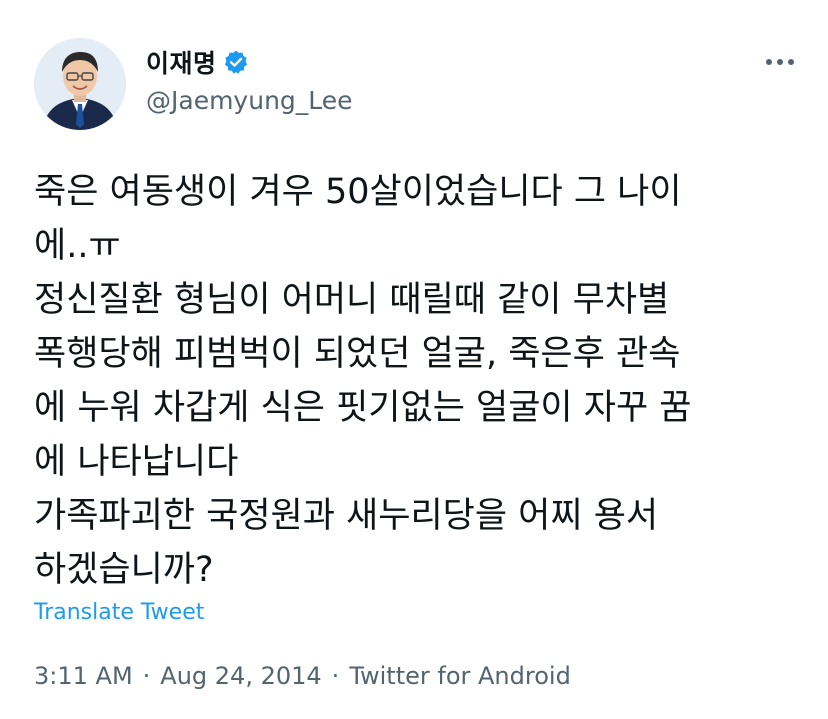 The image size is (828, 719). What do you see at coordinates (236, 62) in the screenshot?
I see `verified-badge-icon` at bounding box center [236, 62].